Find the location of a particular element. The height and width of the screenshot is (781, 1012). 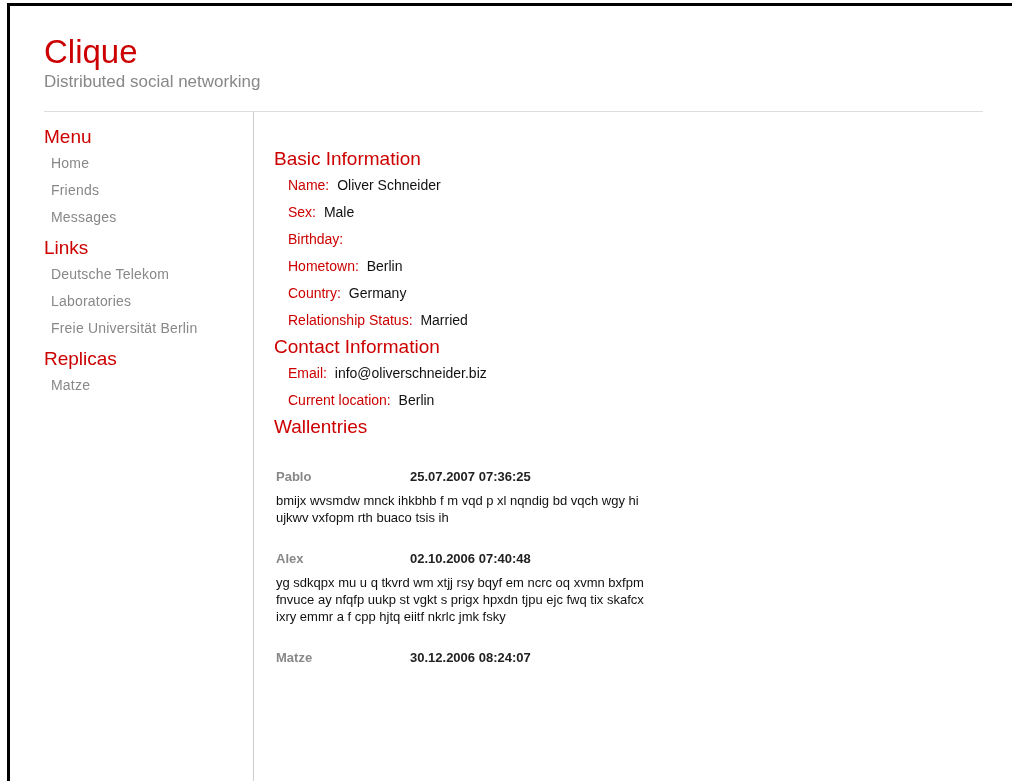

field-label: Hometown: is located at coordinates (323, 266).